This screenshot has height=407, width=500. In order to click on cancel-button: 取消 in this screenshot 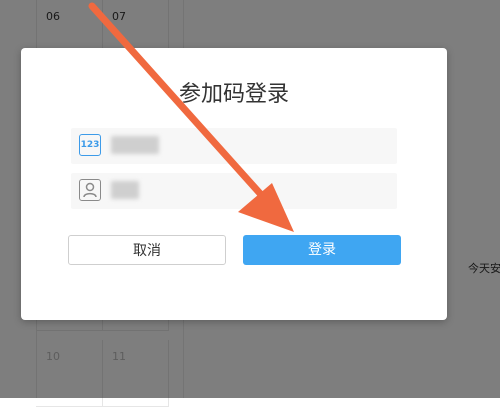, I will do `click(147, 250)`.